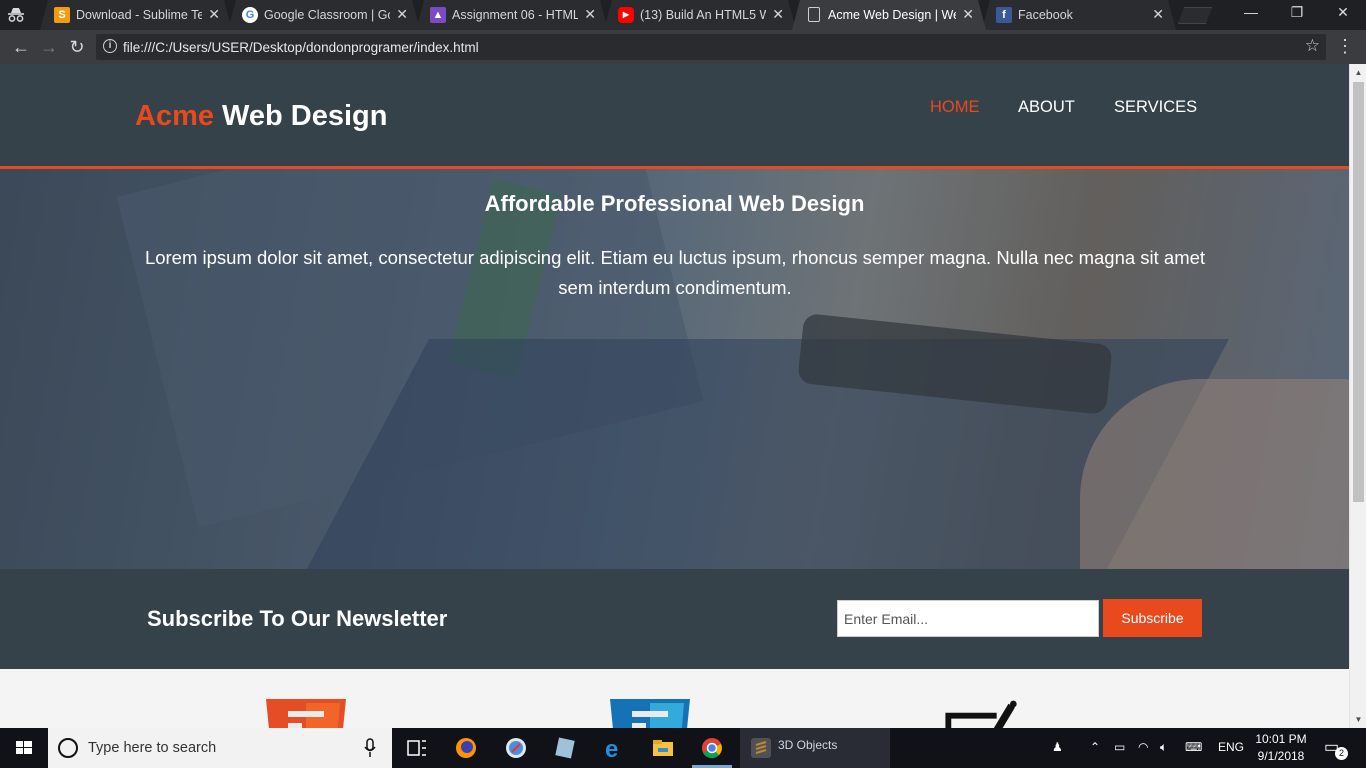  I want to click on edge-icon: e, so click(614, 748).